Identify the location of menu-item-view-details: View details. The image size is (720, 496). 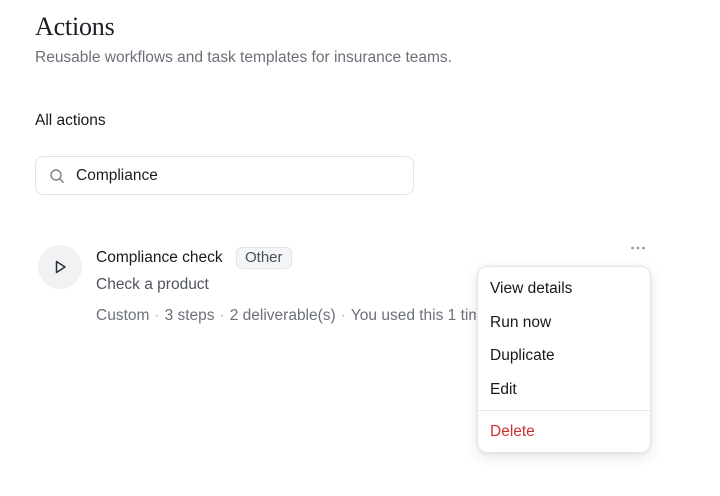
(564, 289).